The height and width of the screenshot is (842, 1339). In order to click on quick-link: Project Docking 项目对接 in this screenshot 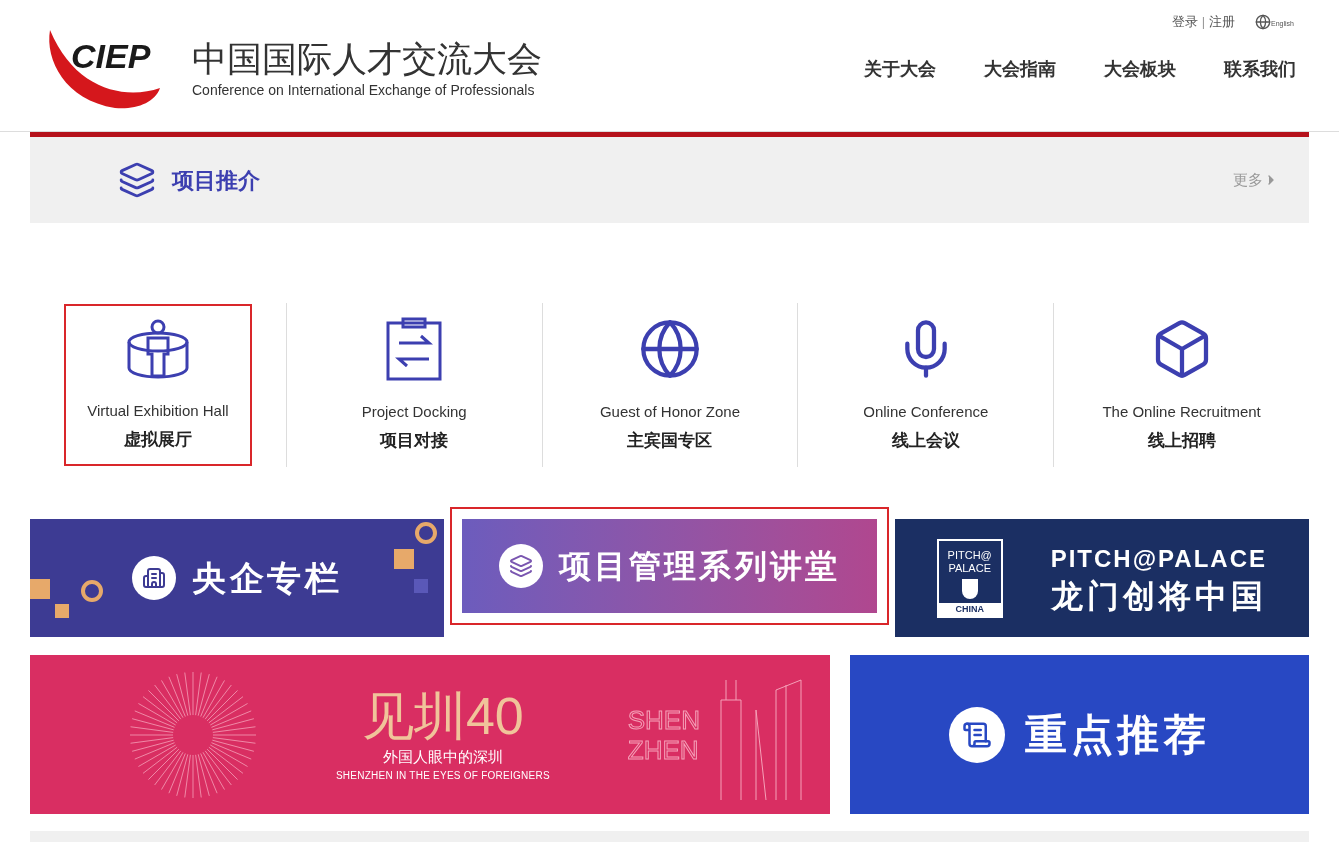, I will do `click(414, 385)`.